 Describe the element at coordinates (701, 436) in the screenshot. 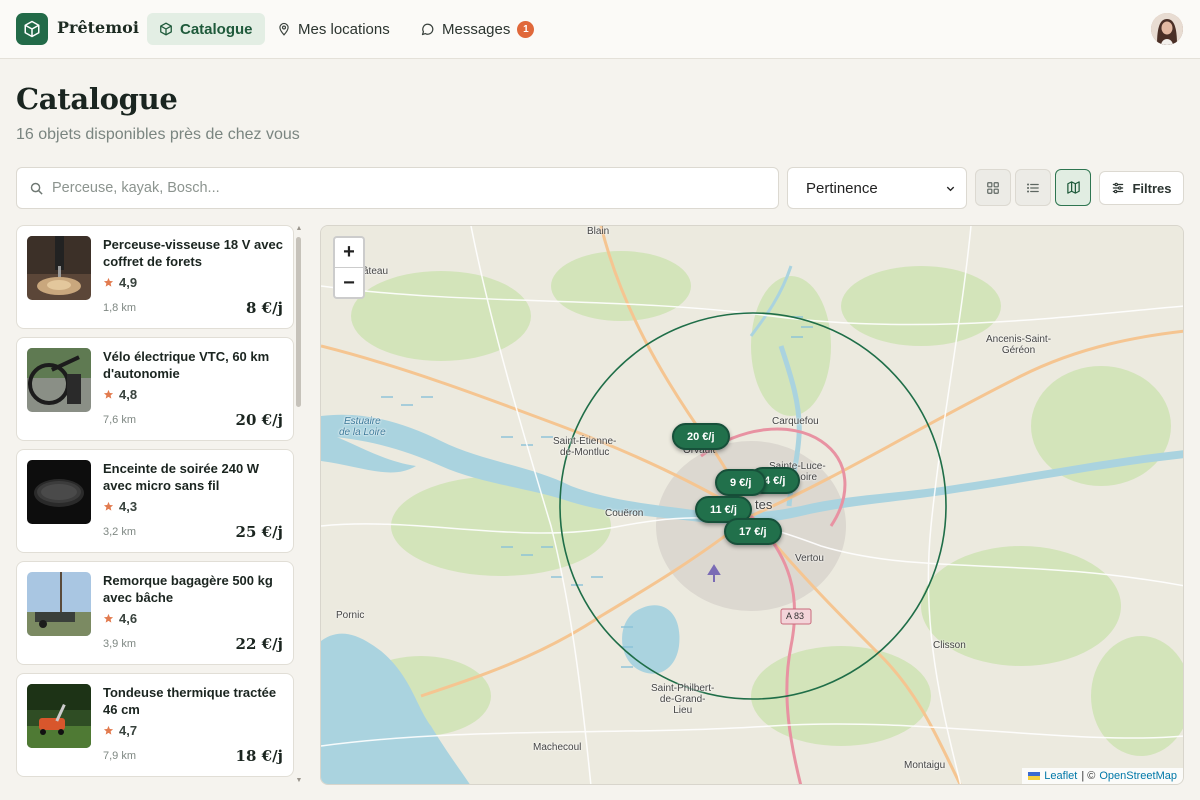

I see `price-map-marker: 20 €/j` at that location.